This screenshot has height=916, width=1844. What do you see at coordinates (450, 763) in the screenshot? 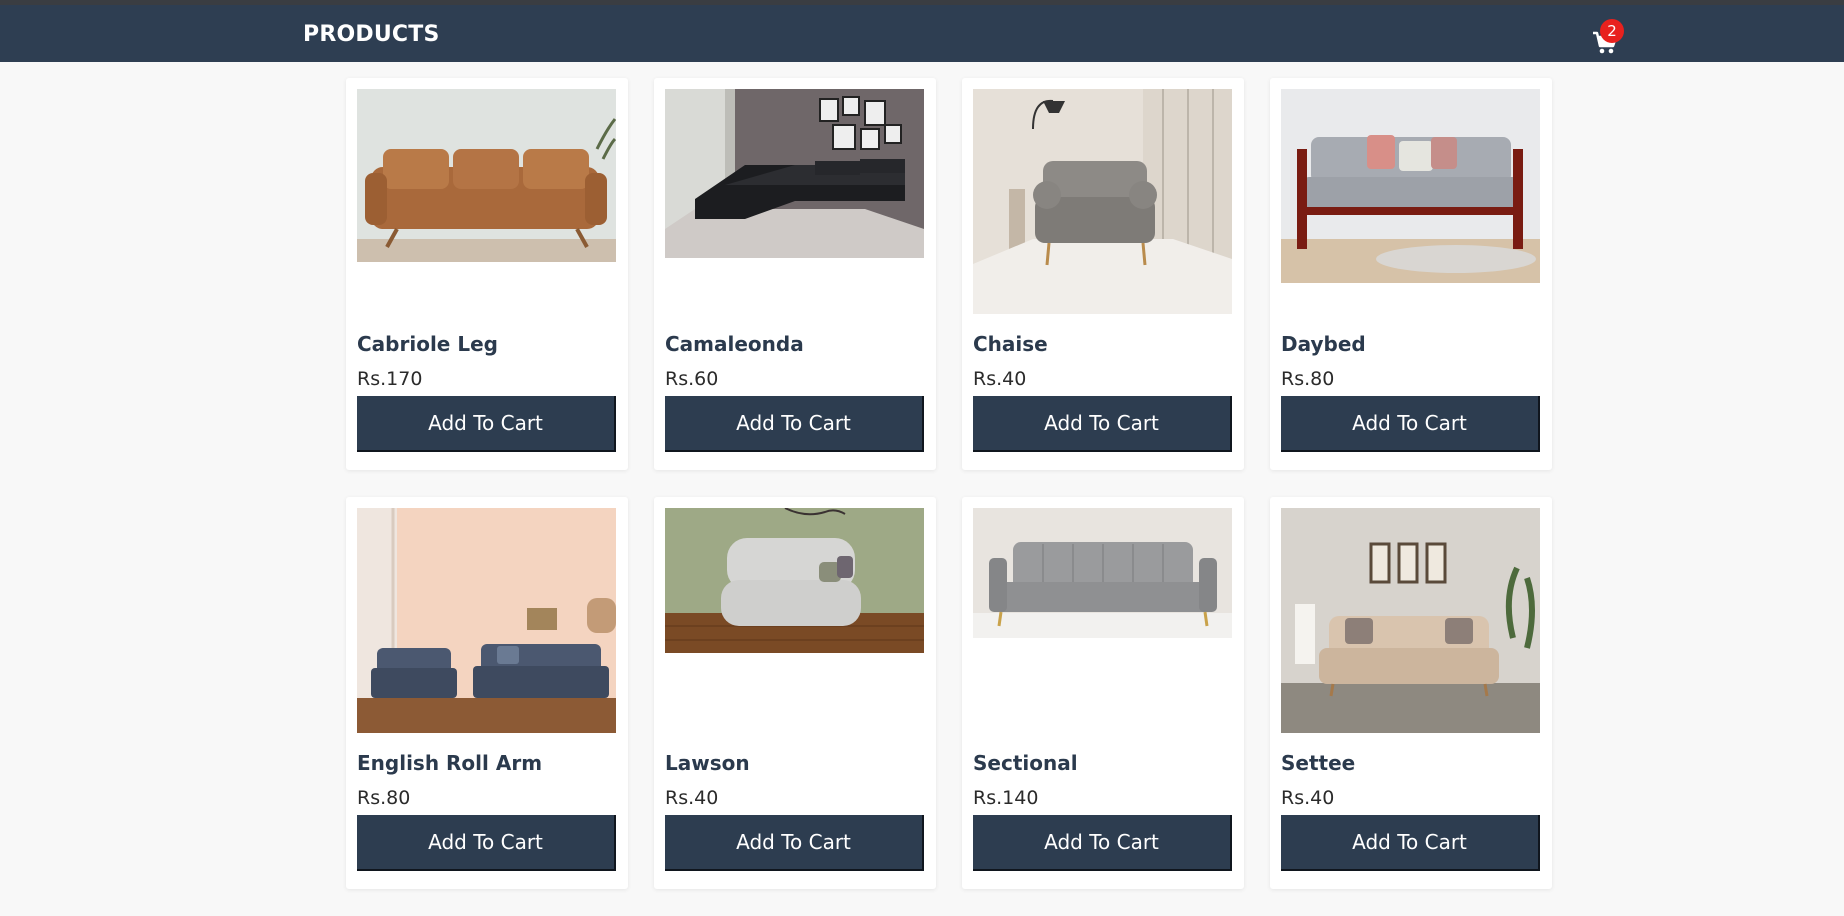
I see `product-name: English Roll Arm` at bounding box center [450, 763].